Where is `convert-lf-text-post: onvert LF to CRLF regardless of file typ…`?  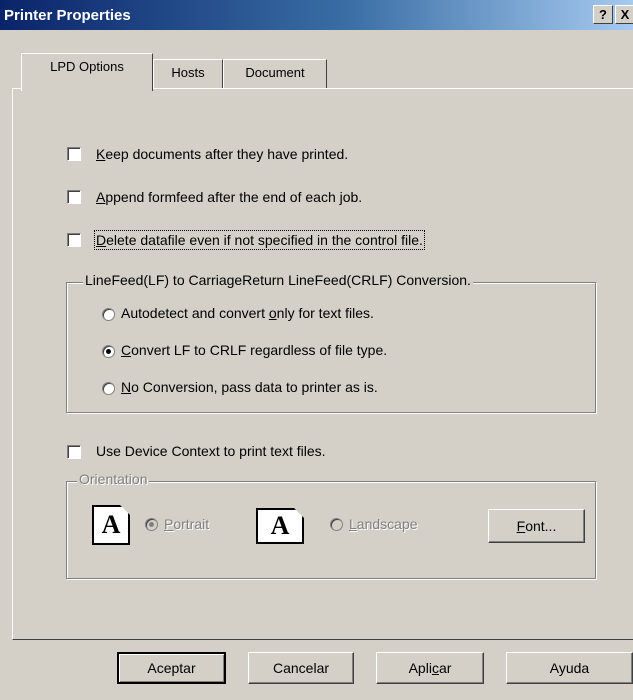 convert-lf-text-post: onvert LF to CRLF regardless of file typ… is located at coordinates (259, 350).